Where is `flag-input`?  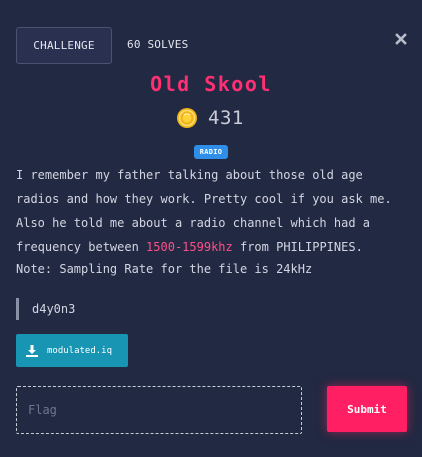
flag-input is located at coordinates (159, 410).